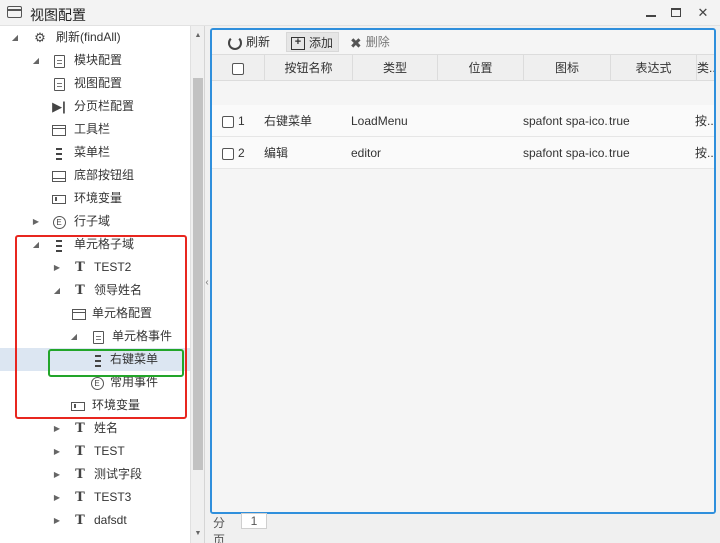 The image size is (720, 543). I want to click on tree-node-label: TEST3, so click(113, 497).